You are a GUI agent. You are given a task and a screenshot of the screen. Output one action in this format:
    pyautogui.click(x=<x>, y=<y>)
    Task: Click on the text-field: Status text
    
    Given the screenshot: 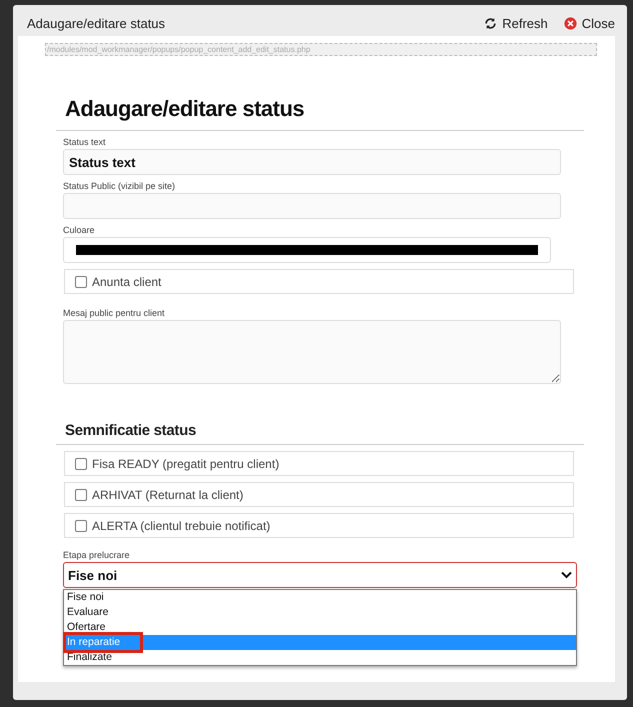 What is the action you would take?
    pyautogui.click(x=312, y=162)
    